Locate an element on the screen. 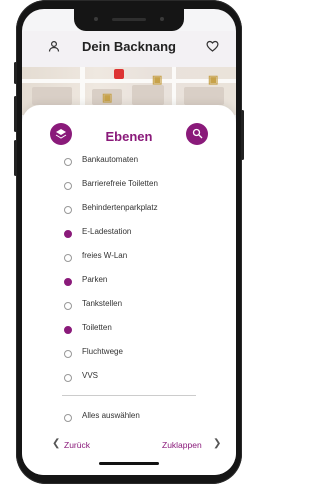 The image size is (320, 488). power-button is located at coordinates (242, 135).